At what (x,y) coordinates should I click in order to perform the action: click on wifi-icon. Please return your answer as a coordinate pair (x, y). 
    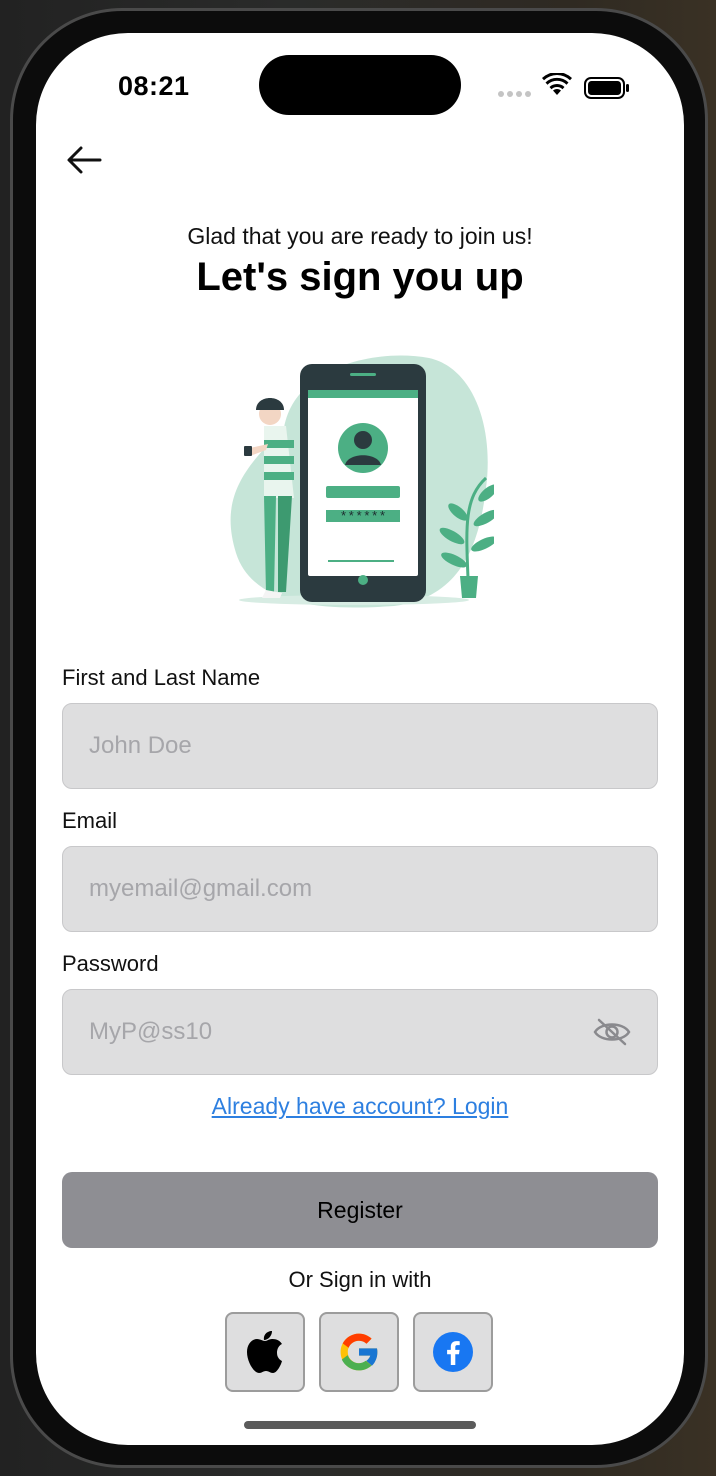
    Looking at the image, I should click on (557, 84).